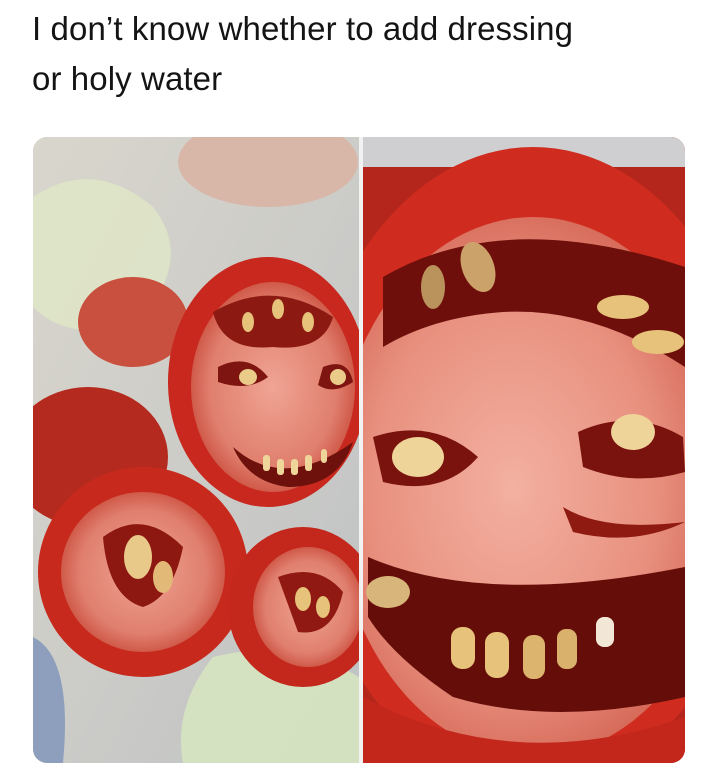 The image size is (704, 768). Describe the element at coordinates (127, 78) in the screenshot. I see `caption-line-2: or holy water` at that location.